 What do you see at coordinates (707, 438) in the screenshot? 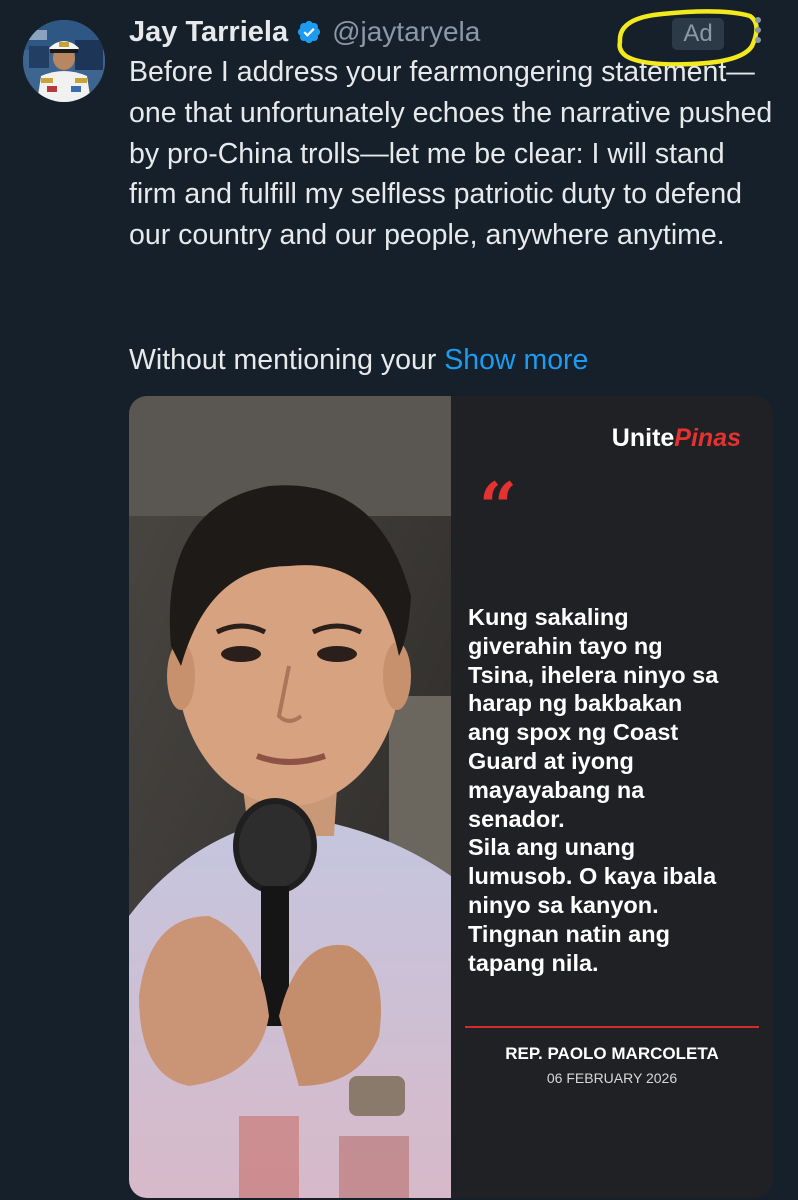
I see `brand-name-part2: Pinas` at bounding box center [707, 438].